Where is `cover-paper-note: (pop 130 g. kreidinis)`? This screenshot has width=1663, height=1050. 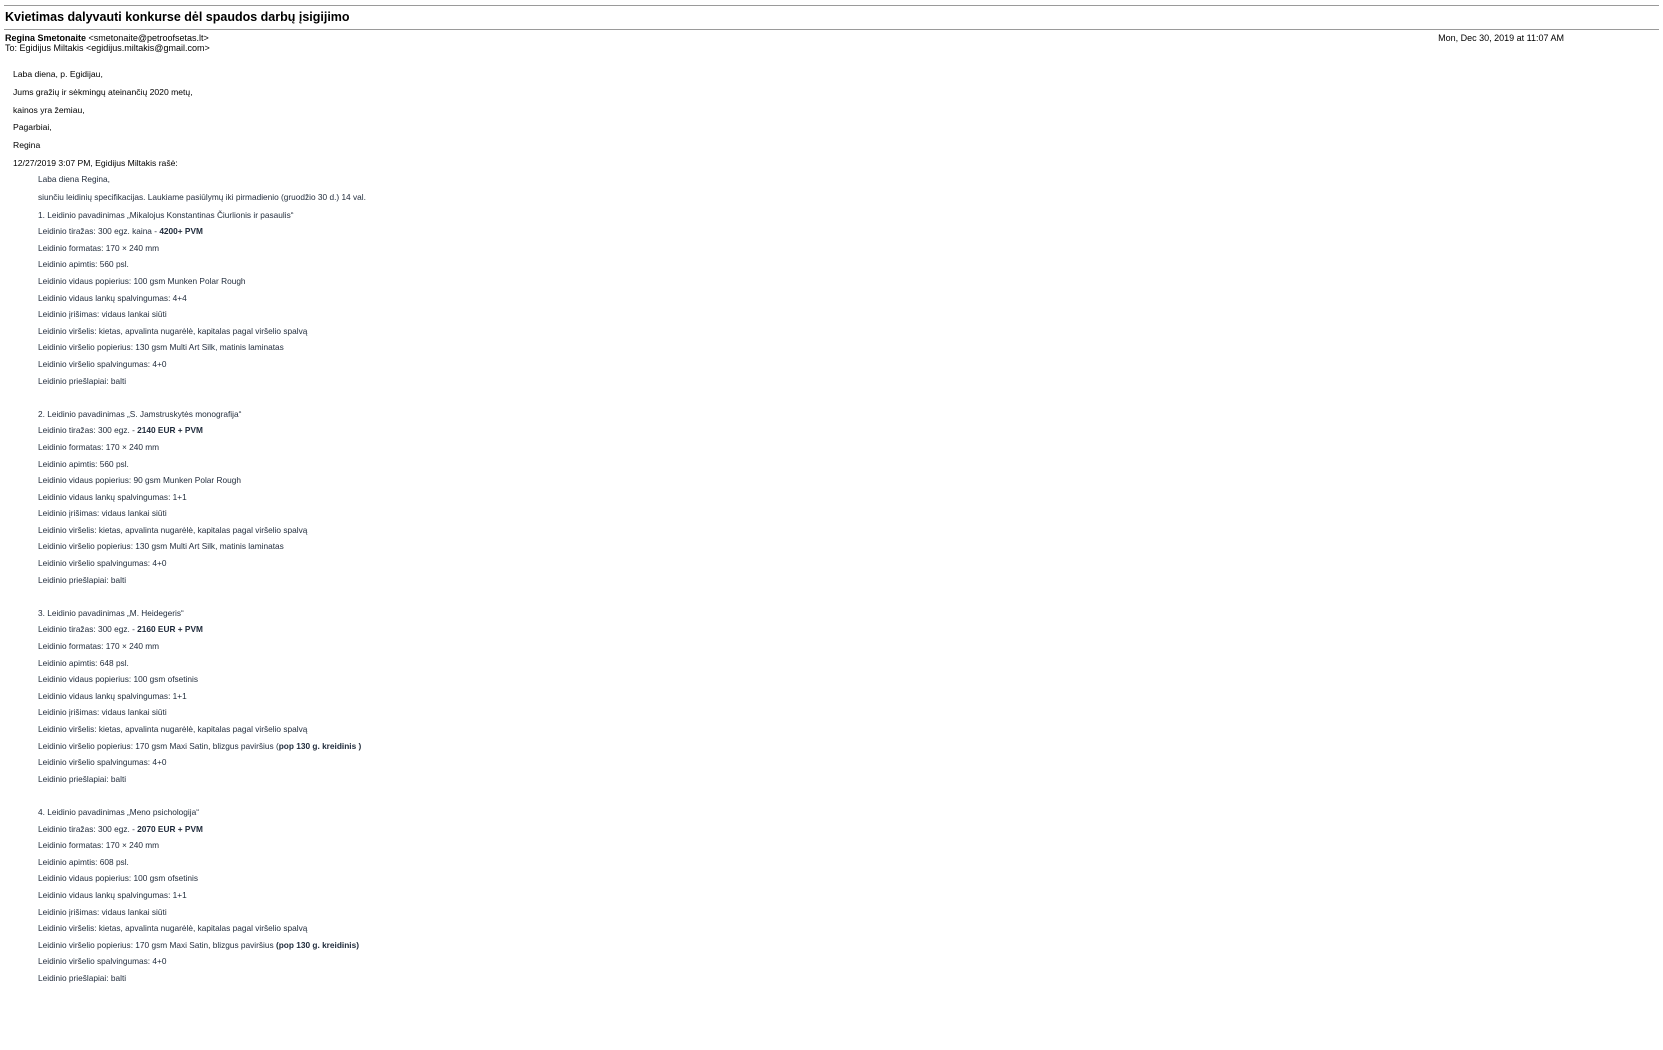
cover-paper-note: (pop 130 g. kreidinis) is located at coordinates (317, 944).